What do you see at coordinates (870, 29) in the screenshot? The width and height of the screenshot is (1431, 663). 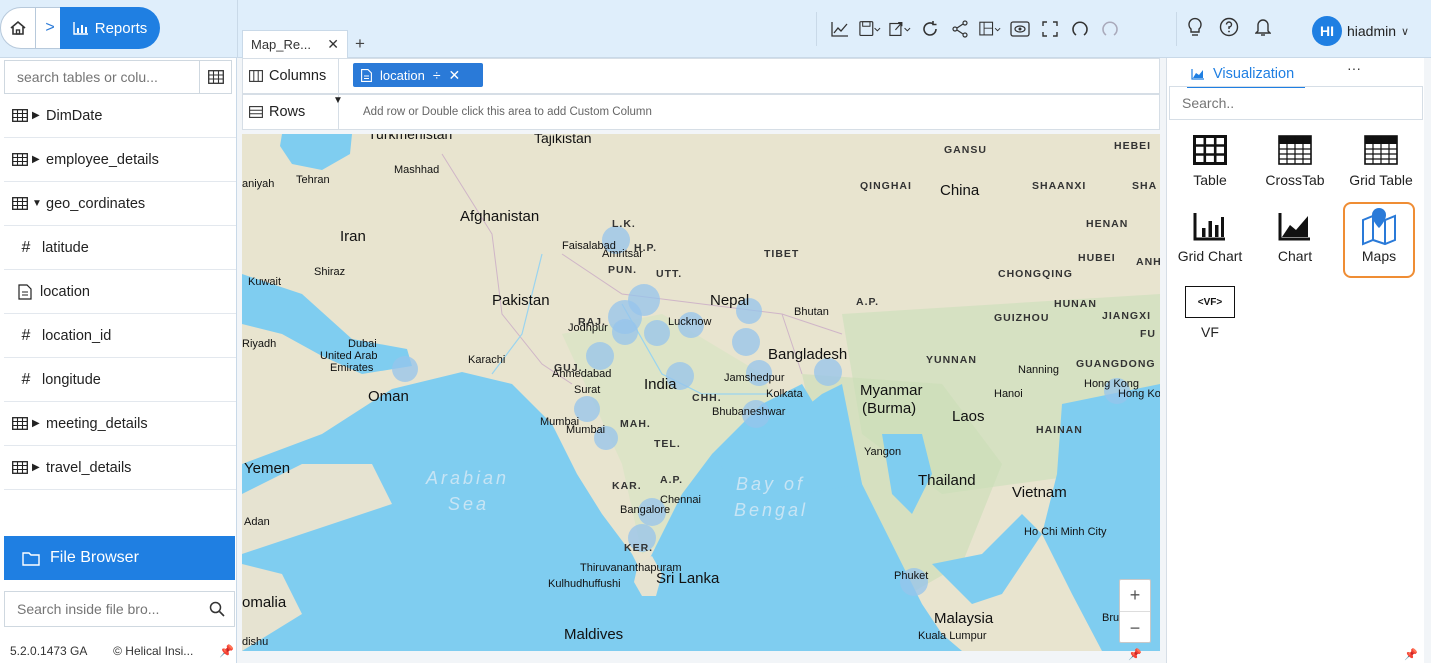 I see `save-icon` at bounding box center [870, 29].